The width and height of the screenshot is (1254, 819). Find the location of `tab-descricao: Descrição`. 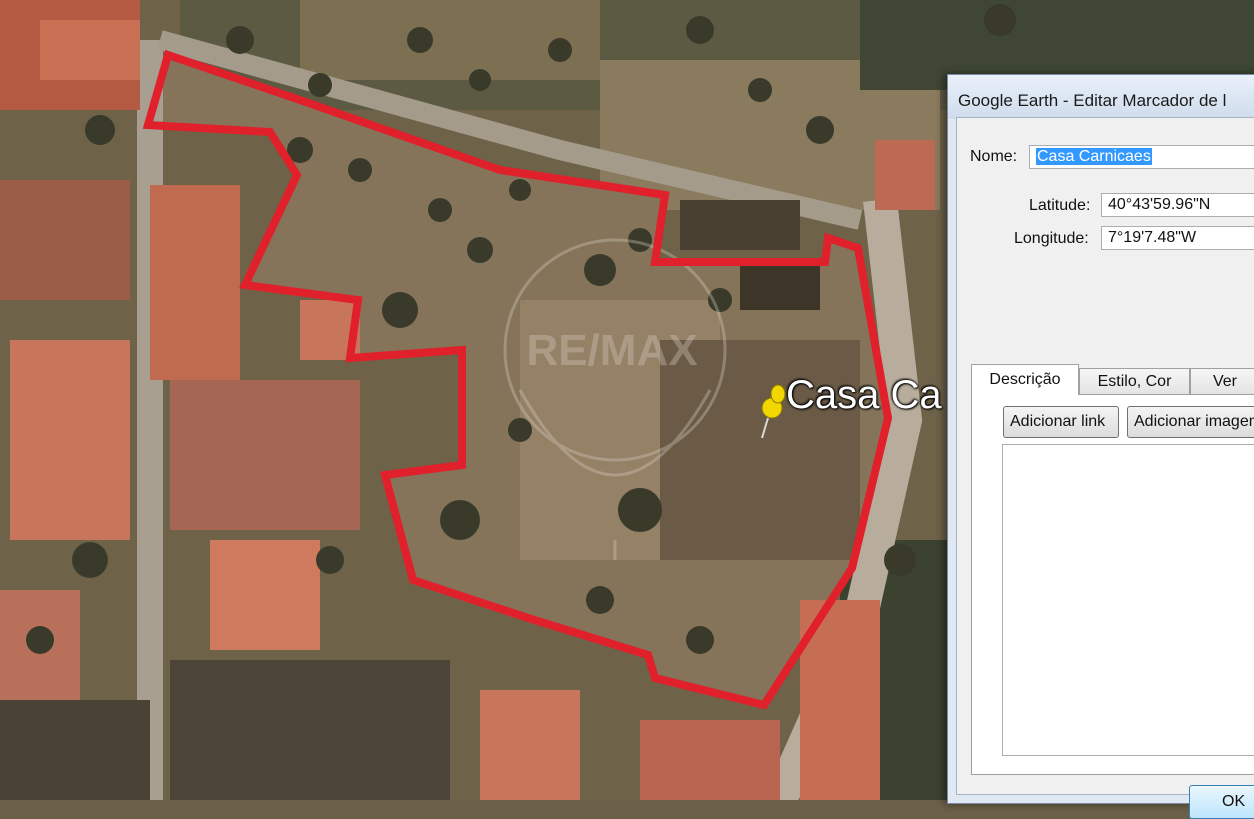

tab-descricao: Descrição is located at coordinates (1025, 379).